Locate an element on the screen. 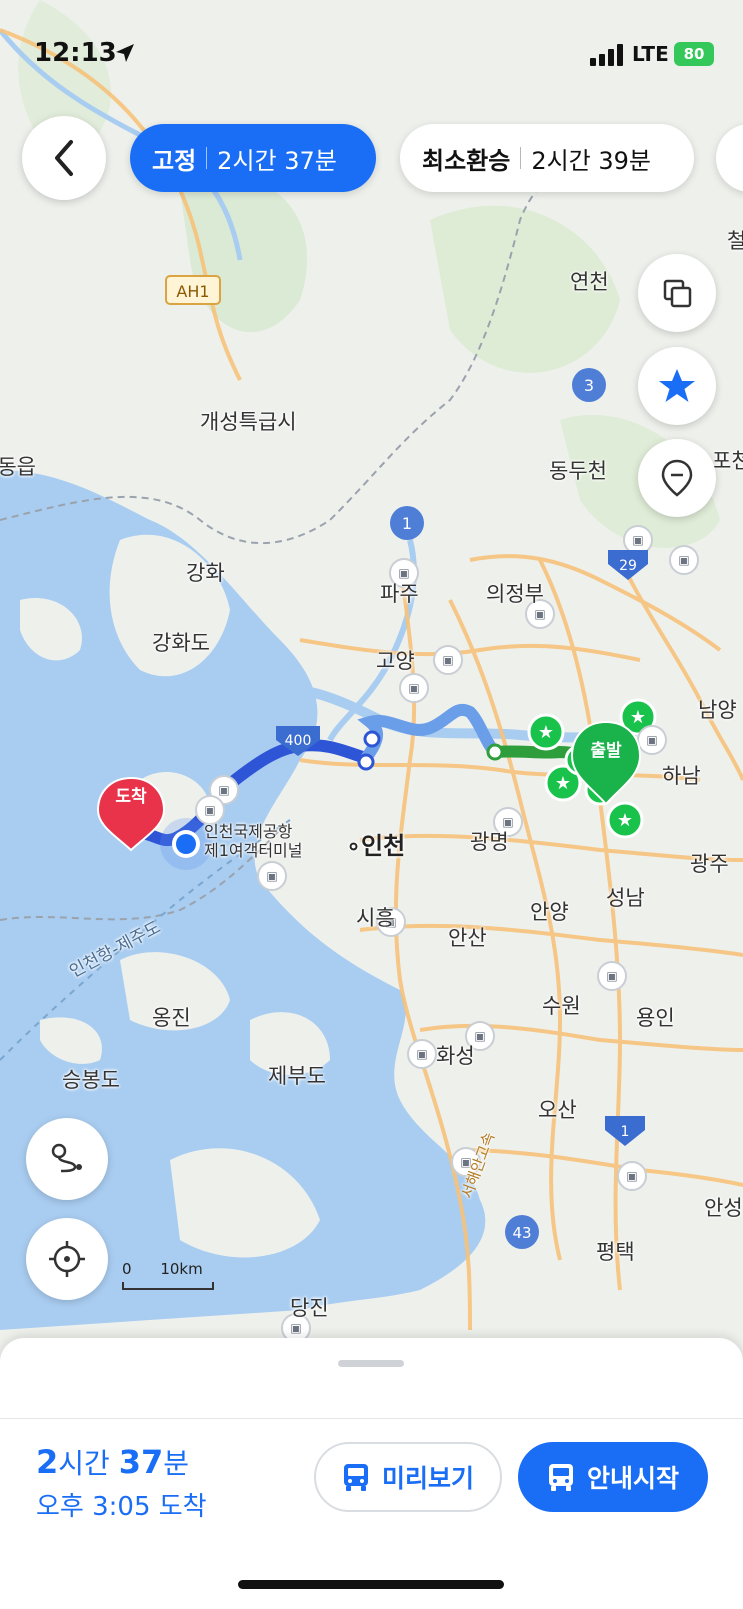 The width and height of the screenshot is (743, 1609). start-guidance-button: 안내시작 is located at coordinates (613, 1477).